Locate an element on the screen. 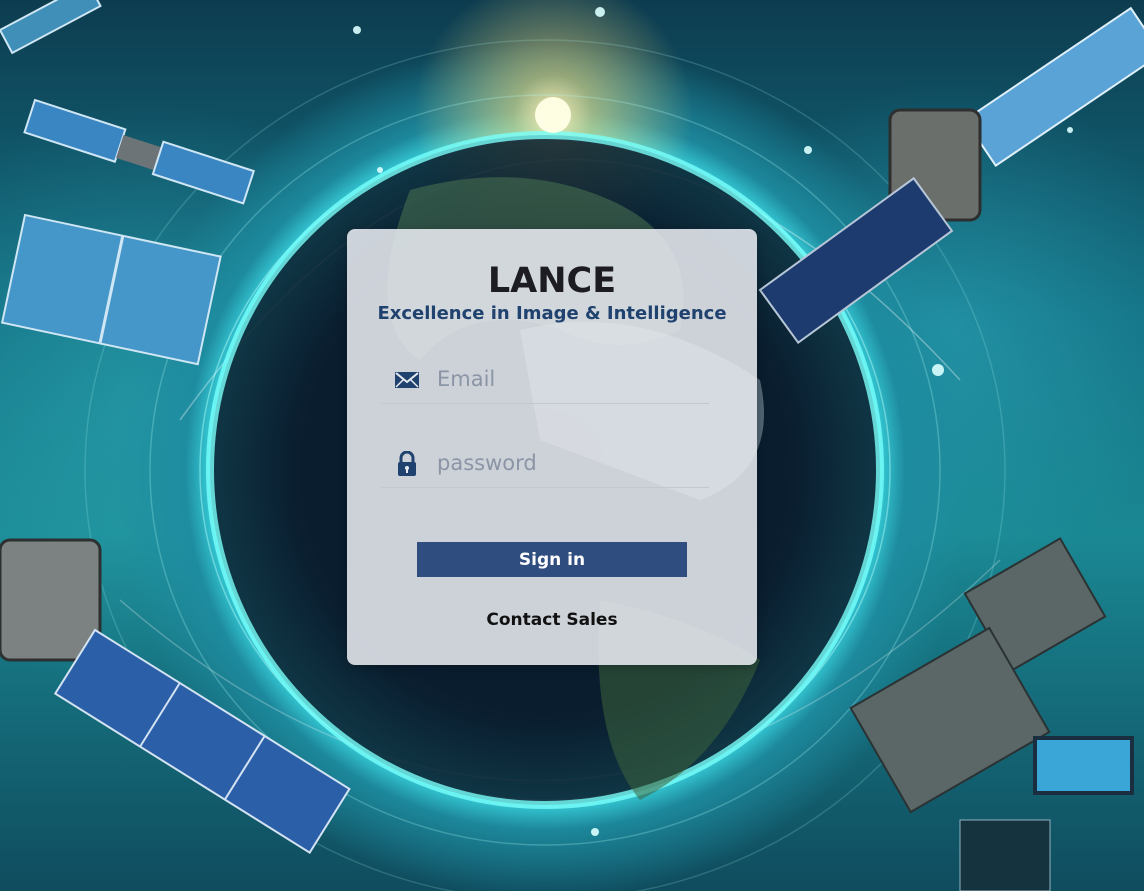 The width and height of the screenshot is (1144, 891). email-input is located at coordinates (567, 379).